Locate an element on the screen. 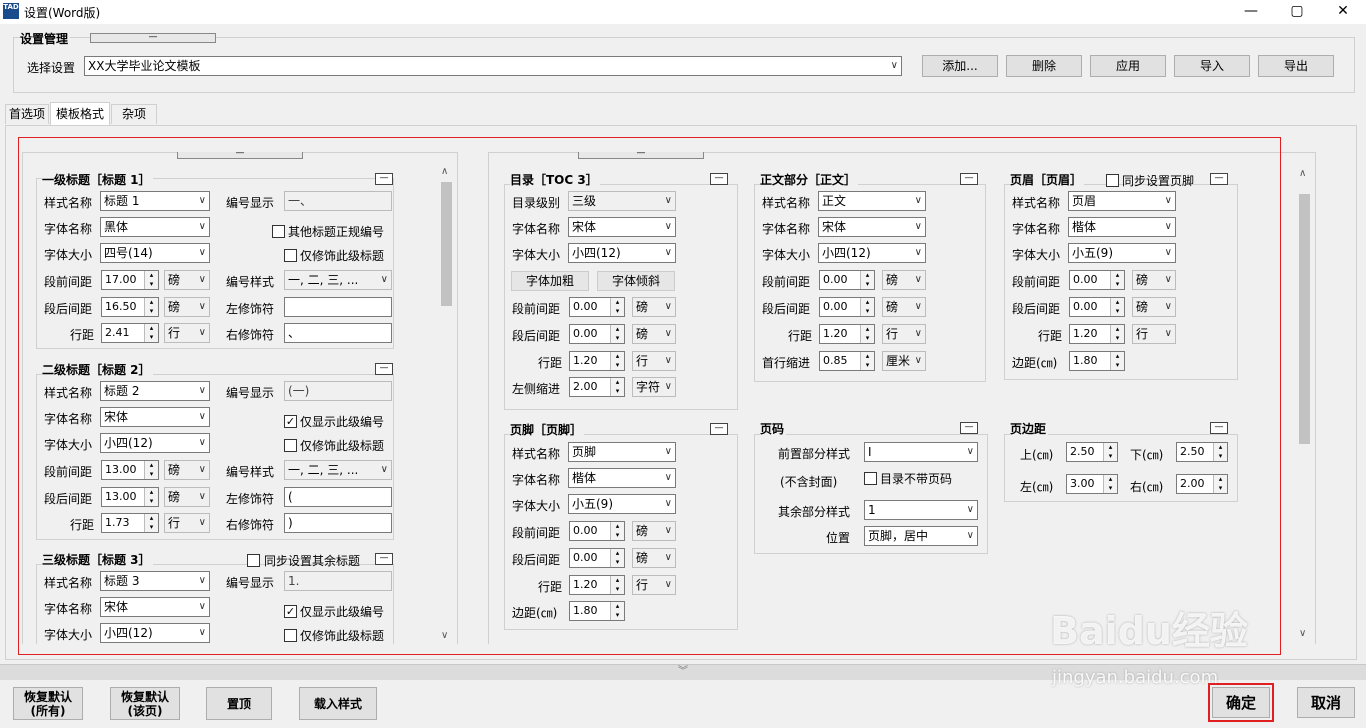 The height and width of the screenshot is (728, 1366). pagenum-pos-select: 页脚，居中 is located at coordinates (921, 536).